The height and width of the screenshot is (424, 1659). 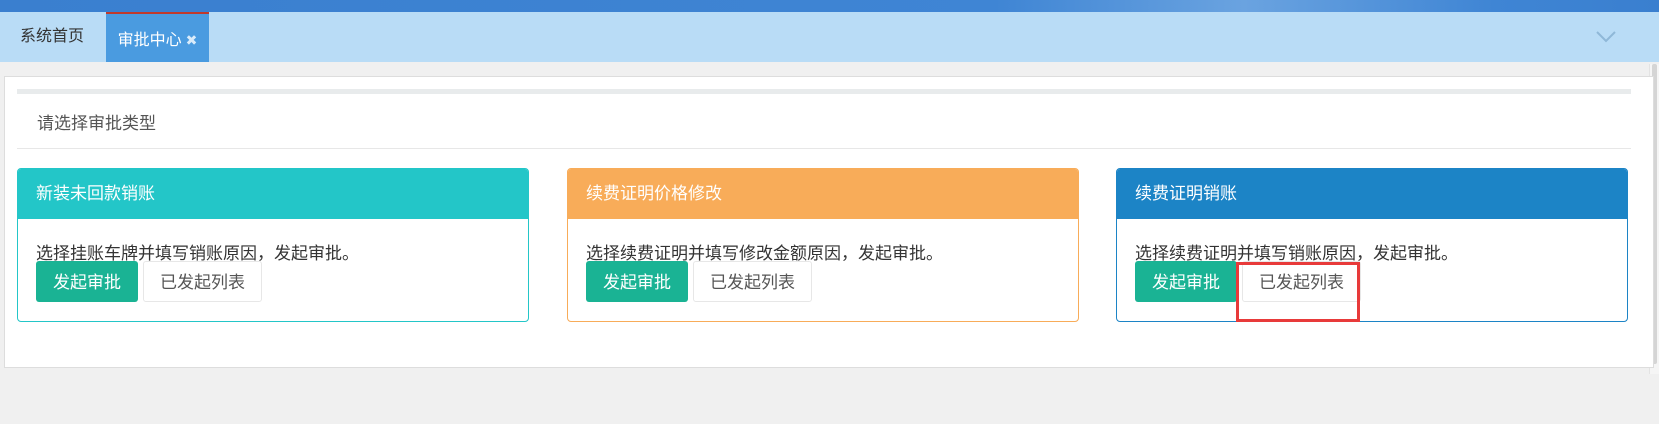 What do you see at coordinates (1372, 194) in the screenshot?
I see `card-title: 续费证明销账` at bounding box center [1372, 194].